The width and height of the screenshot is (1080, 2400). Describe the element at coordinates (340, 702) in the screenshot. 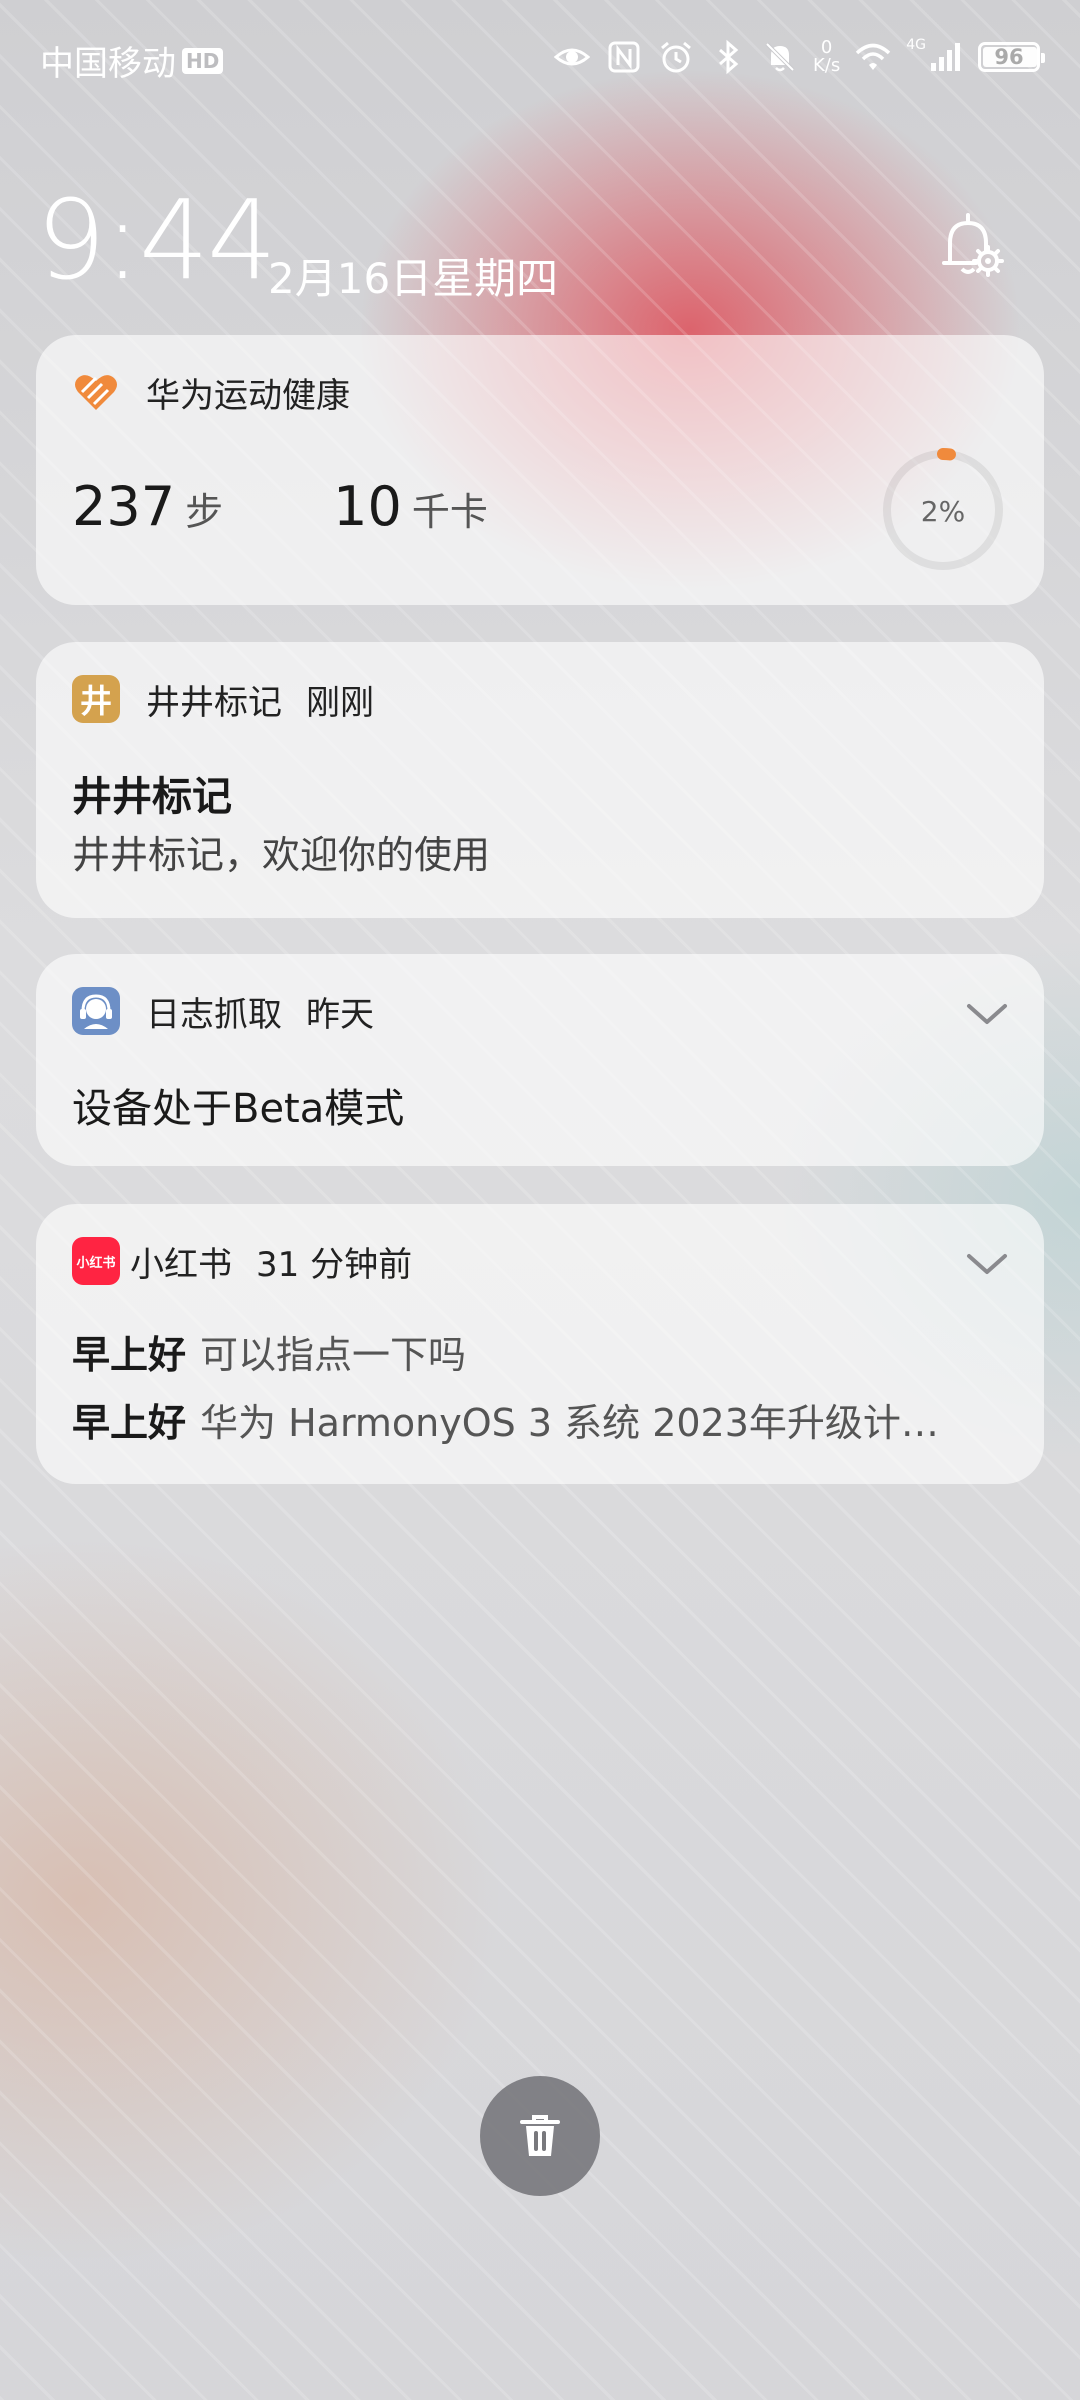

I see `notification-time: 刚刚` at that location.